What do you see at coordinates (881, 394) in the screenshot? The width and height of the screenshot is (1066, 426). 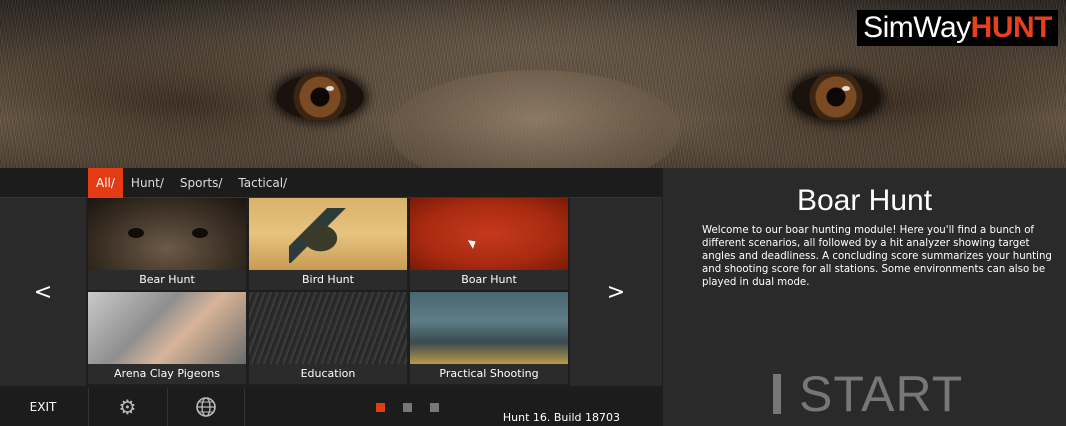 I see `start-label: START` at bounding box center [881, 394].